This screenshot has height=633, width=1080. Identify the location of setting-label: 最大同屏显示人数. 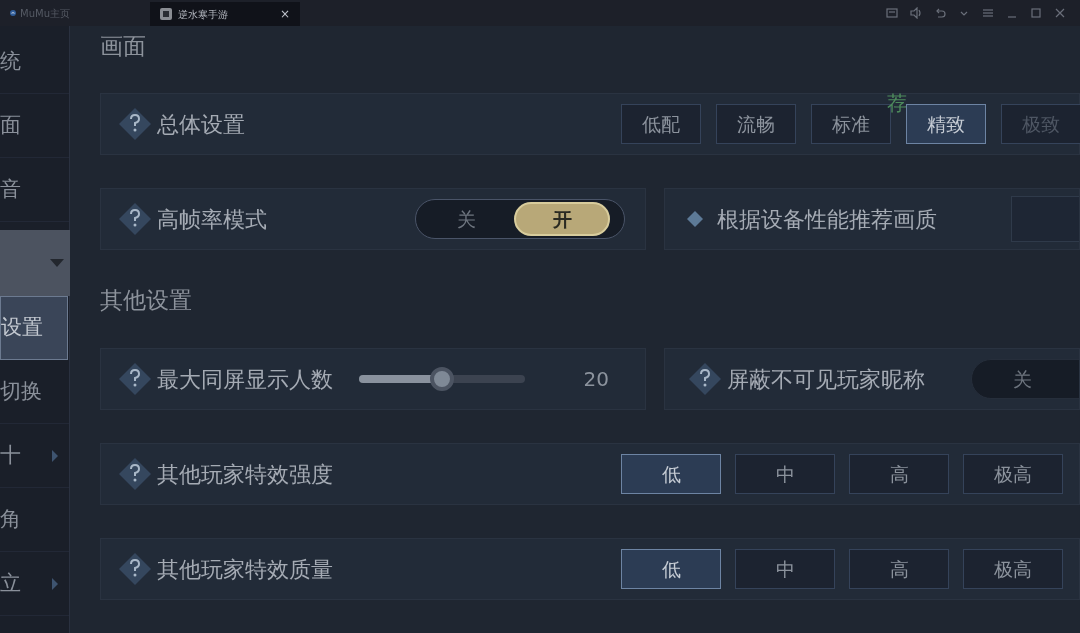
(245, 379).